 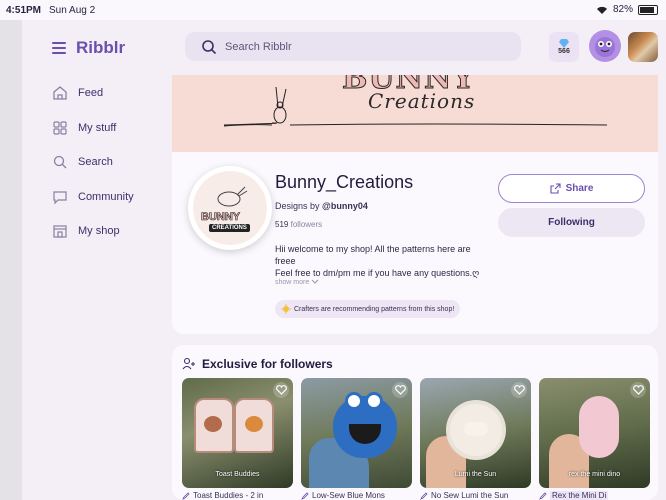 I want to click on pattern-caption: Toast Buddies, so click(x=237, y=474).